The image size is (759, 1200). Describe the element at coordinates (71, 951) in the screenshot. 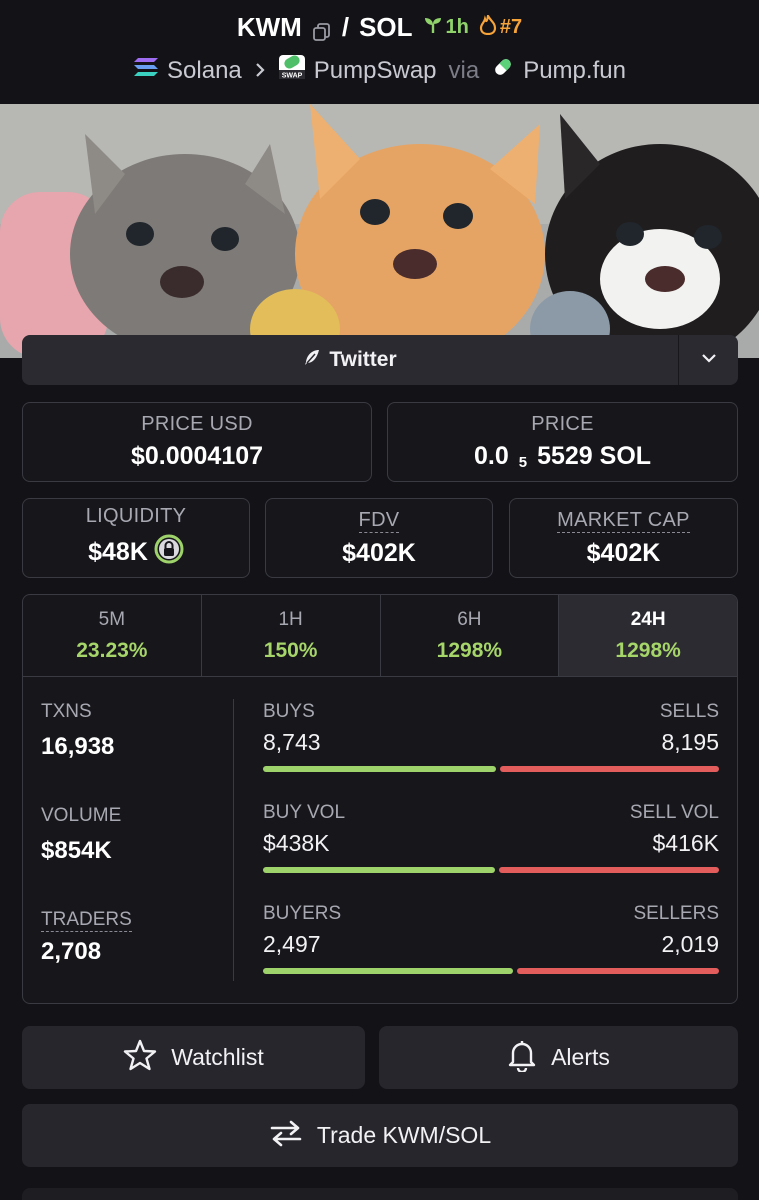

I see `traders-value: 2,708` at that location.